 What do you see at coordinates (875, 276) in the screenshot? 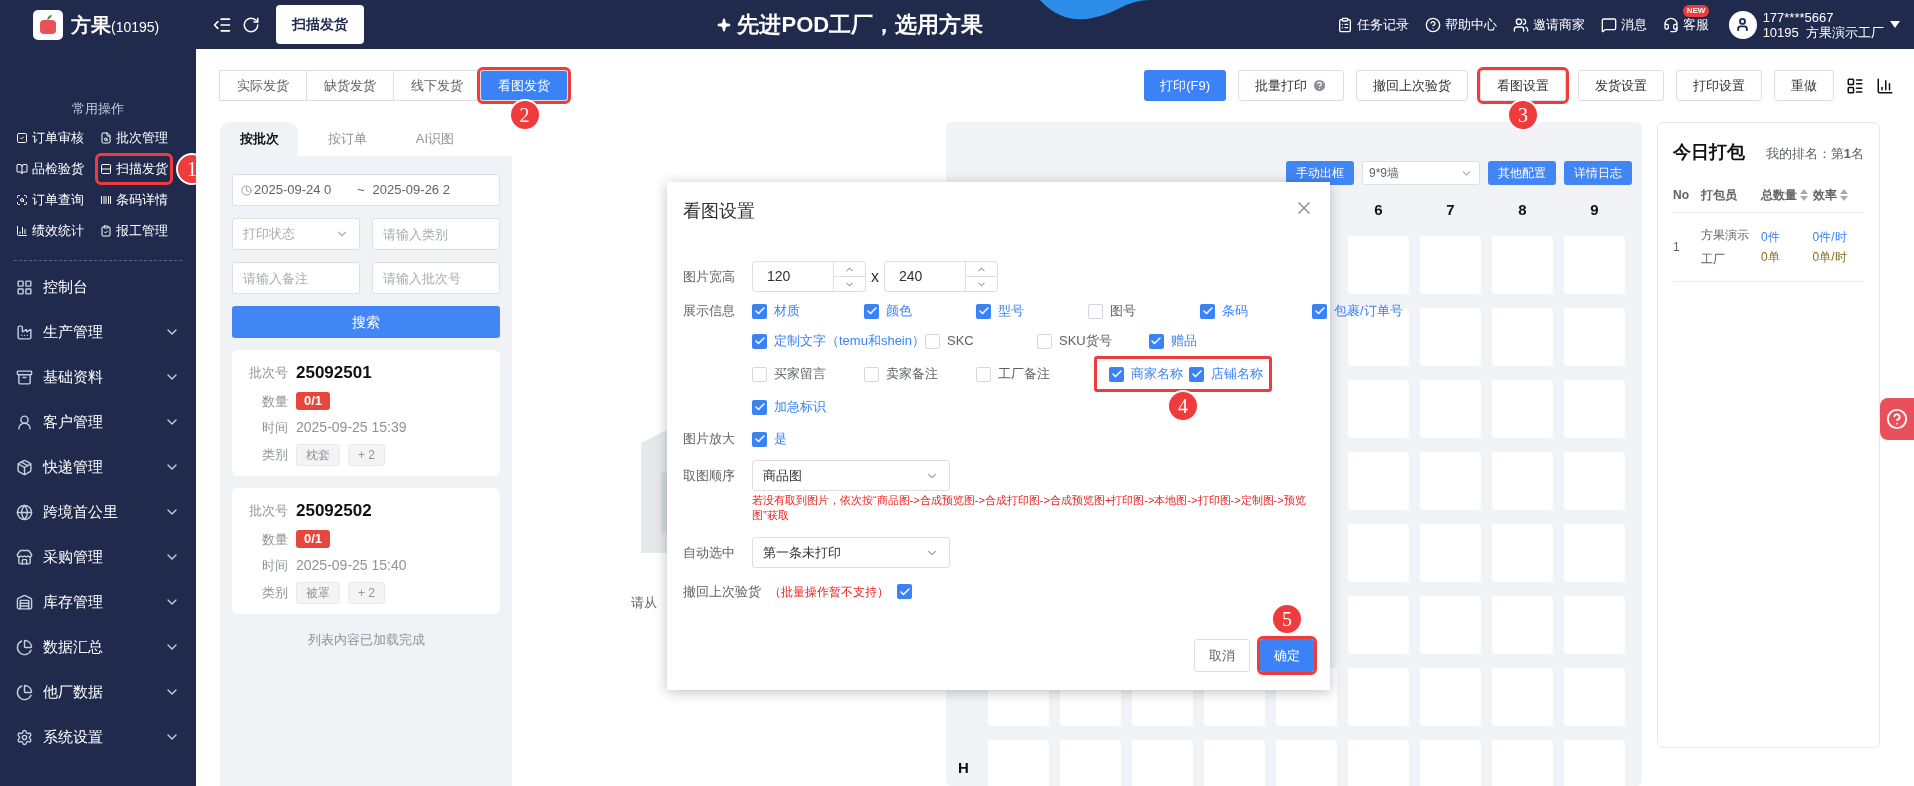
I see `size-separator: x` at bounding box center [875, 276].